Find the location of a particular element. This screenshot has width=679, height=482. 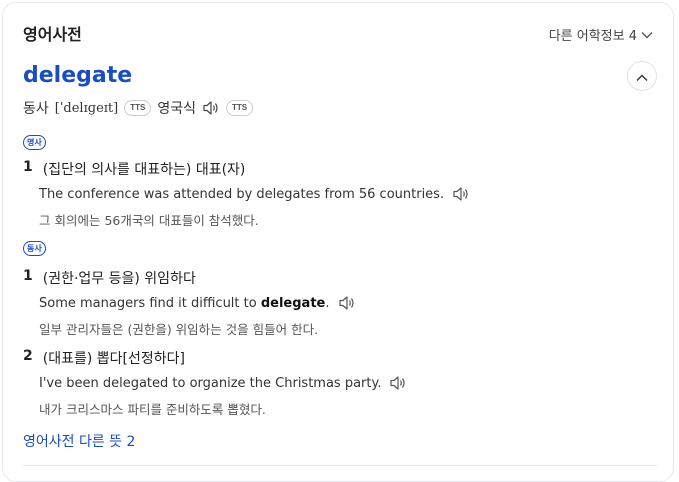

definition-number: 2 is located at coordinates (28, 356).